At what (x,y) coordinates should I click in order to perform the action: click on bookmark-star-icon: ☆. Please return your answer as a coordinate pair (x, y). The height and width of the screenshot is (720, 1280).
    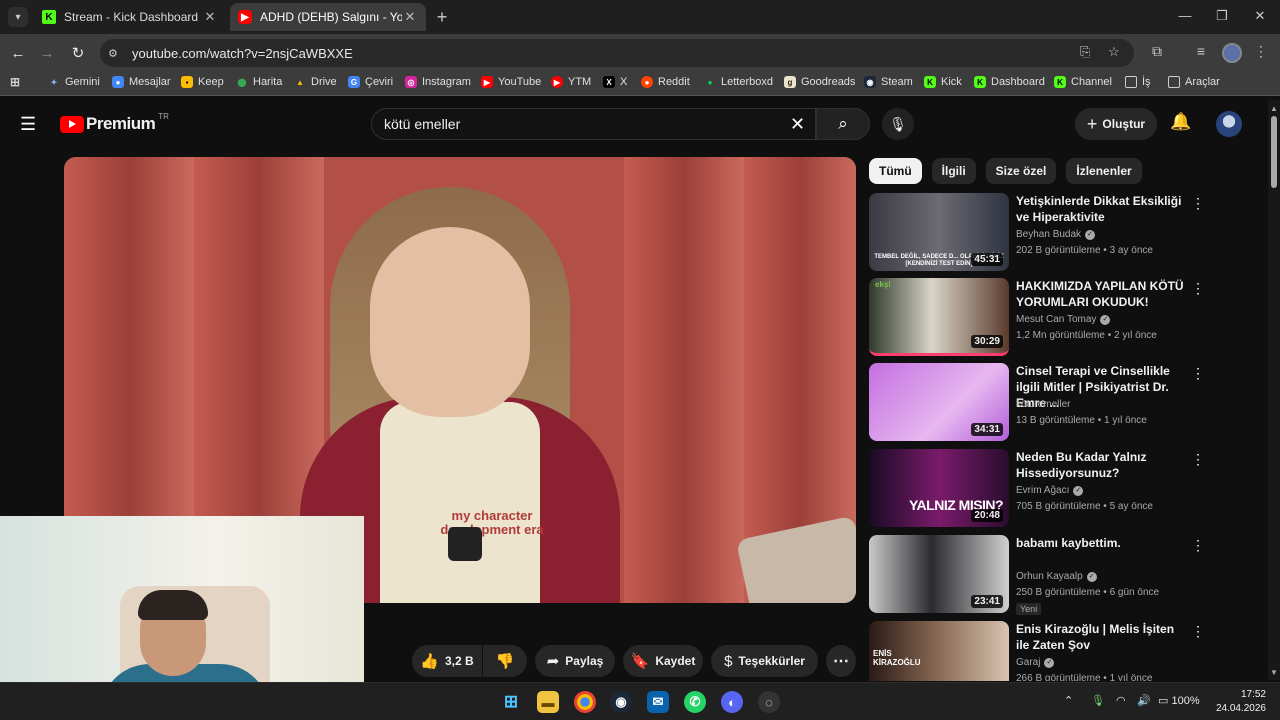
    Looking at the image, I should click on (1114, 52).